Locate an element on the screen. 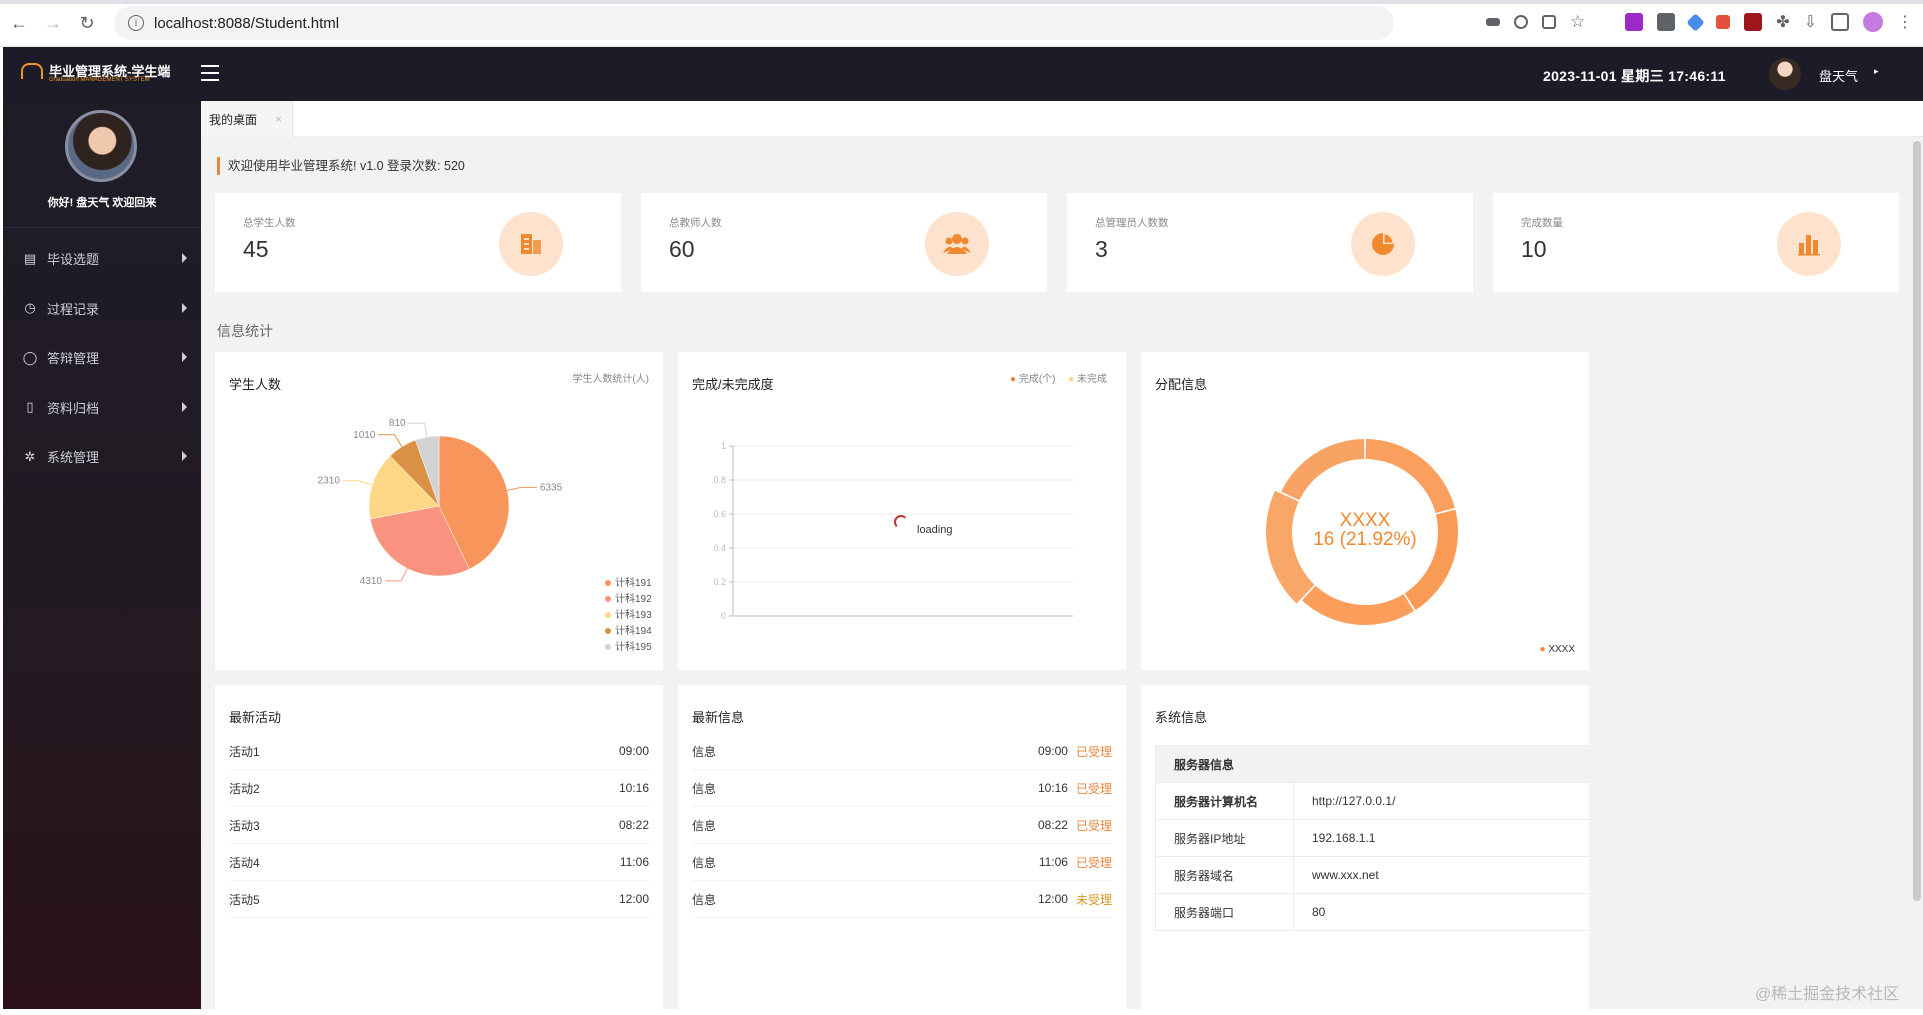  info-icon: i is located at coordinates (136, 23).